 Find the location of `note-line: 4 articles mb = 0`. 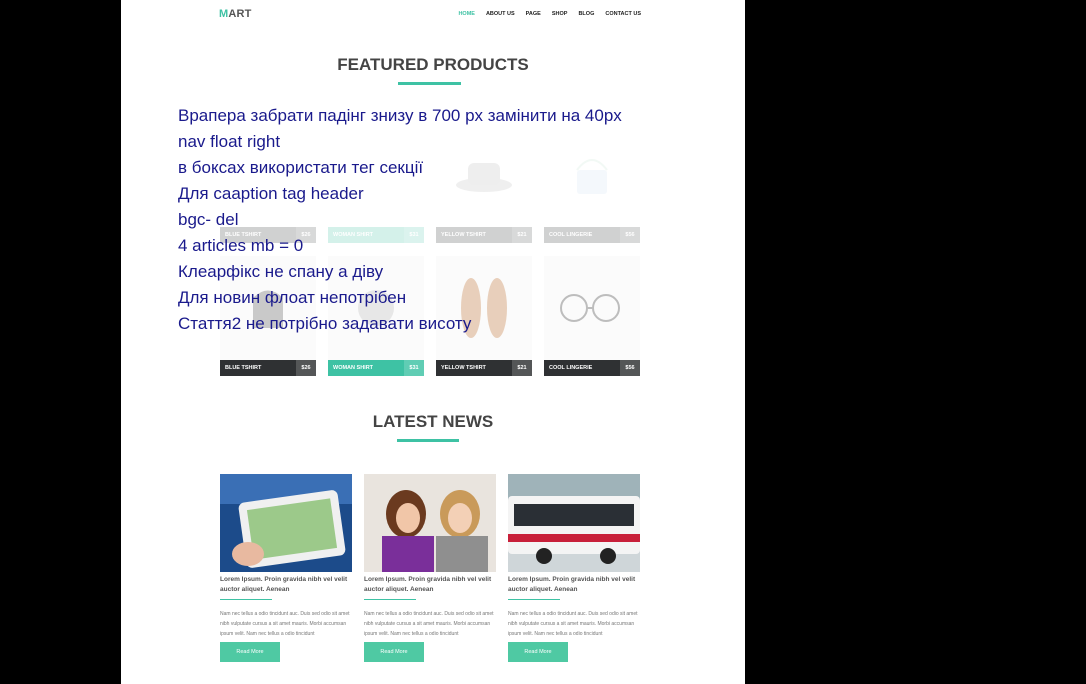

note-line: 4 articles mb = 0 is located at coordinates (241, 245).